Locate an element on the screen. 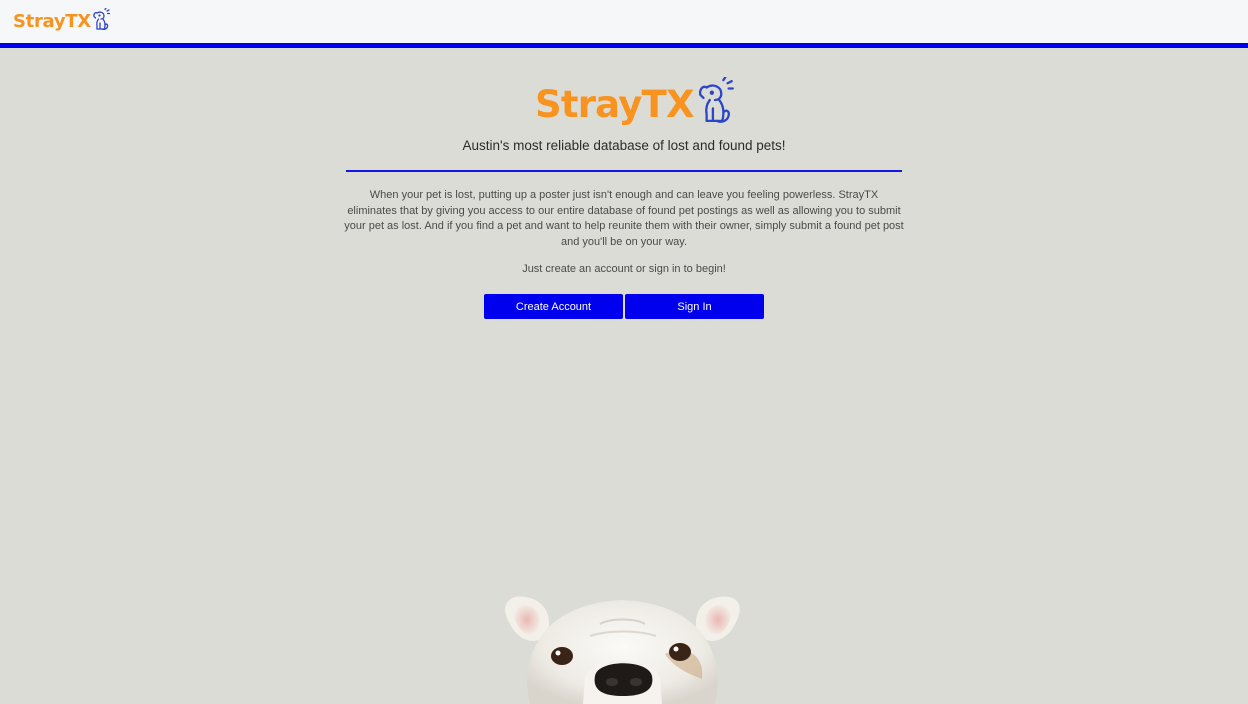  hero-logo: StrayTX is located at coordinates (634, 103).